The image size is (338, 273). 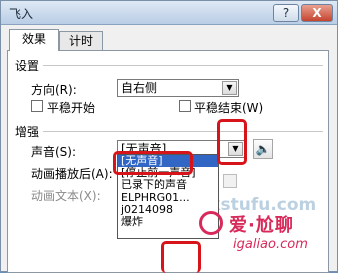 I want to click on settings-group-label: 设置, so click(x=27, y=66).